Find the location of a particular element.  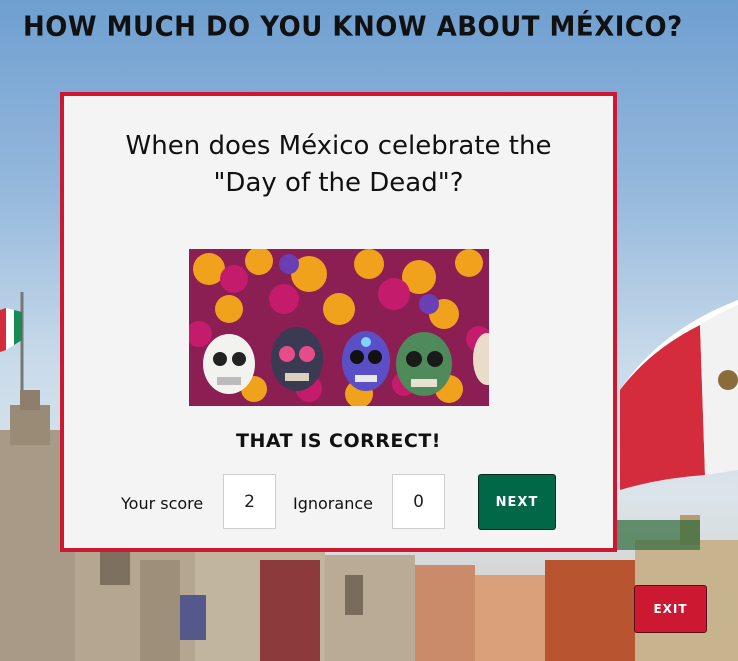

score-value: 2 is located at coordinates (249, 501).